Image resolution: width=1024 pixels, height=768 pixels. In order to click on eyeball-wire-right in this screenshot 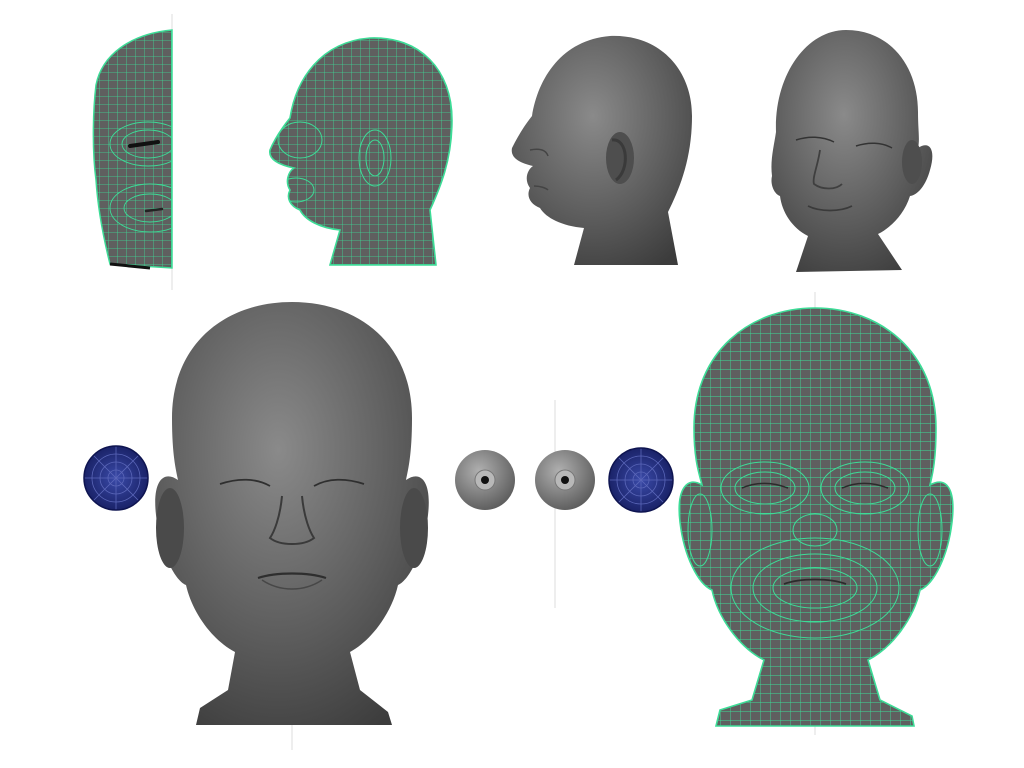, I will do `click(641, 480)`.